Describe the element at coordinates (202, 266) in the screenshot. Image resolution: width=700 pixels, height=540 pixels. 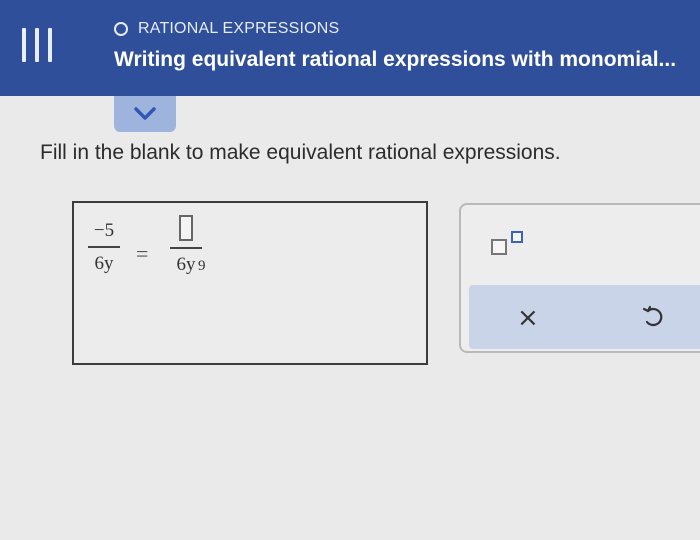
I see `right-exponent: 9` at that location.